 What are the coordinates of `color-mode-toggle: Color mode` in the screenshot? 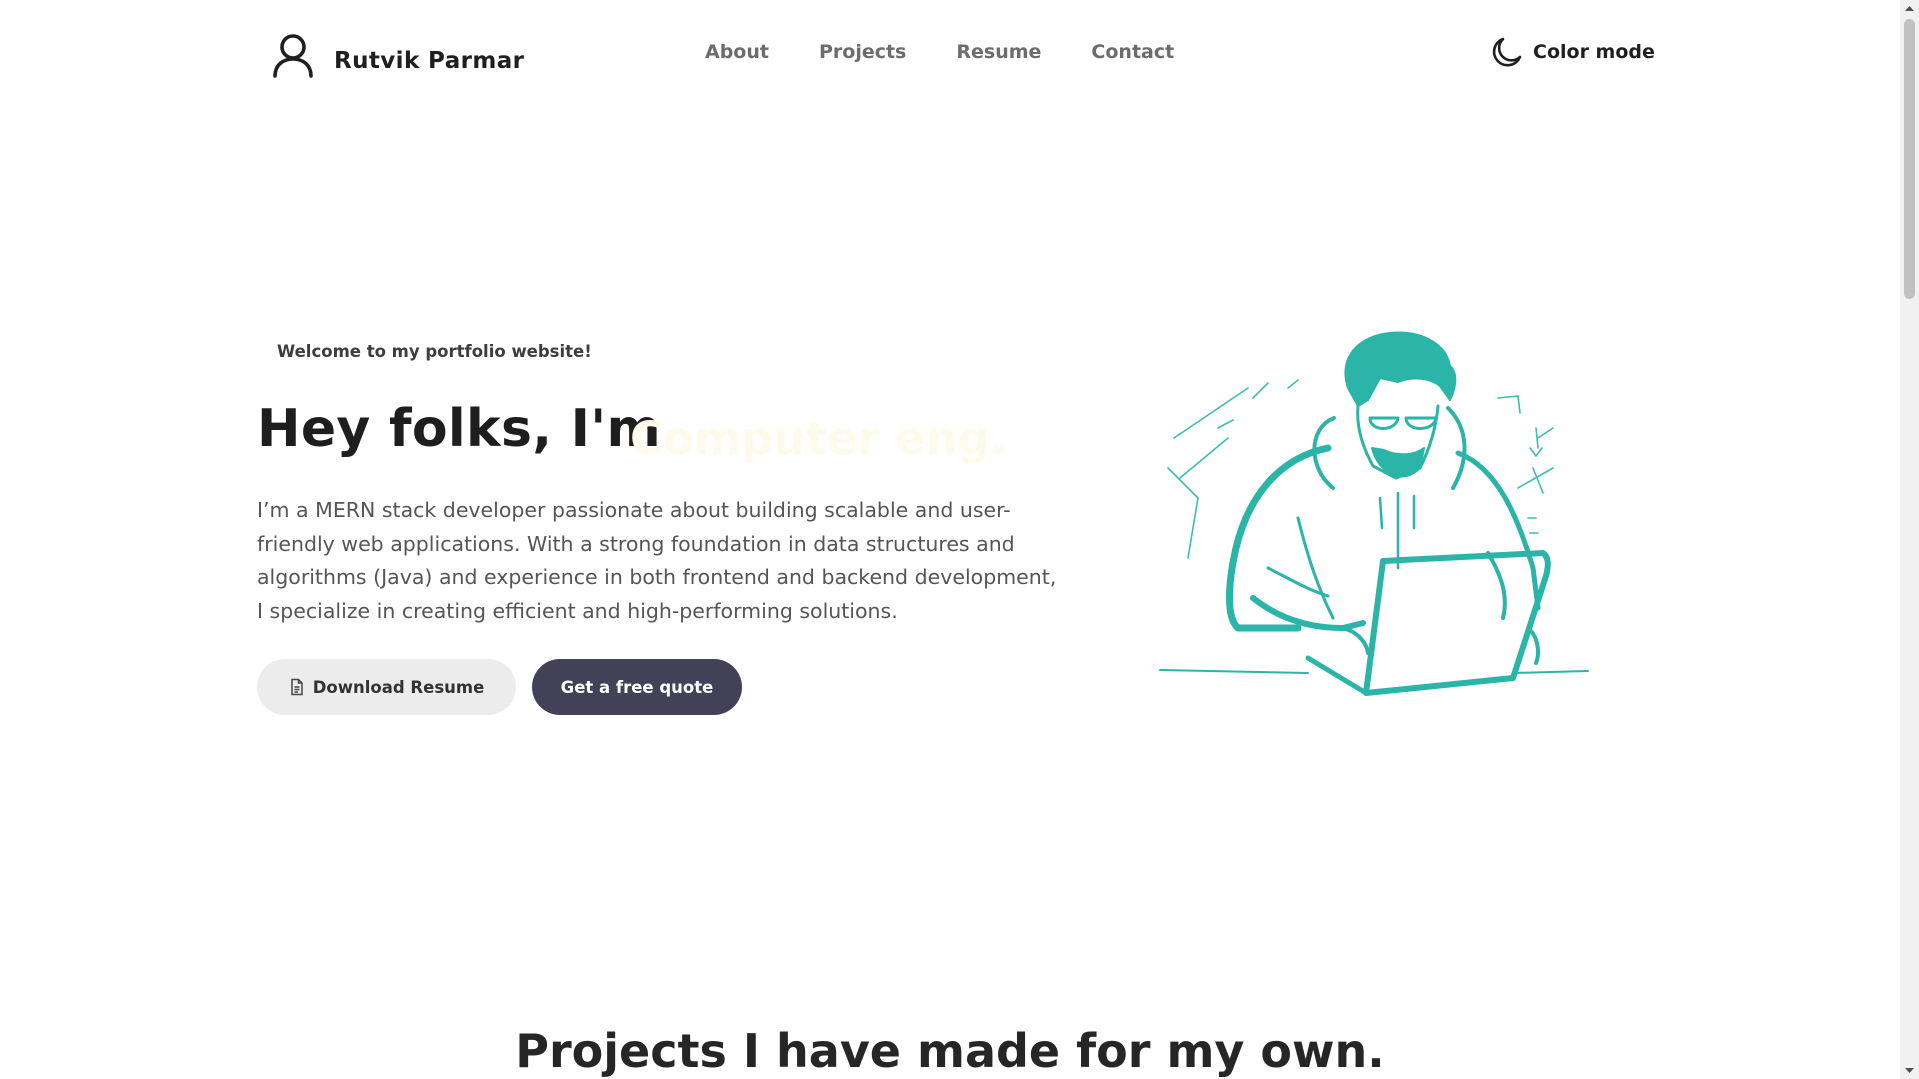 It's located at (1572, 52).